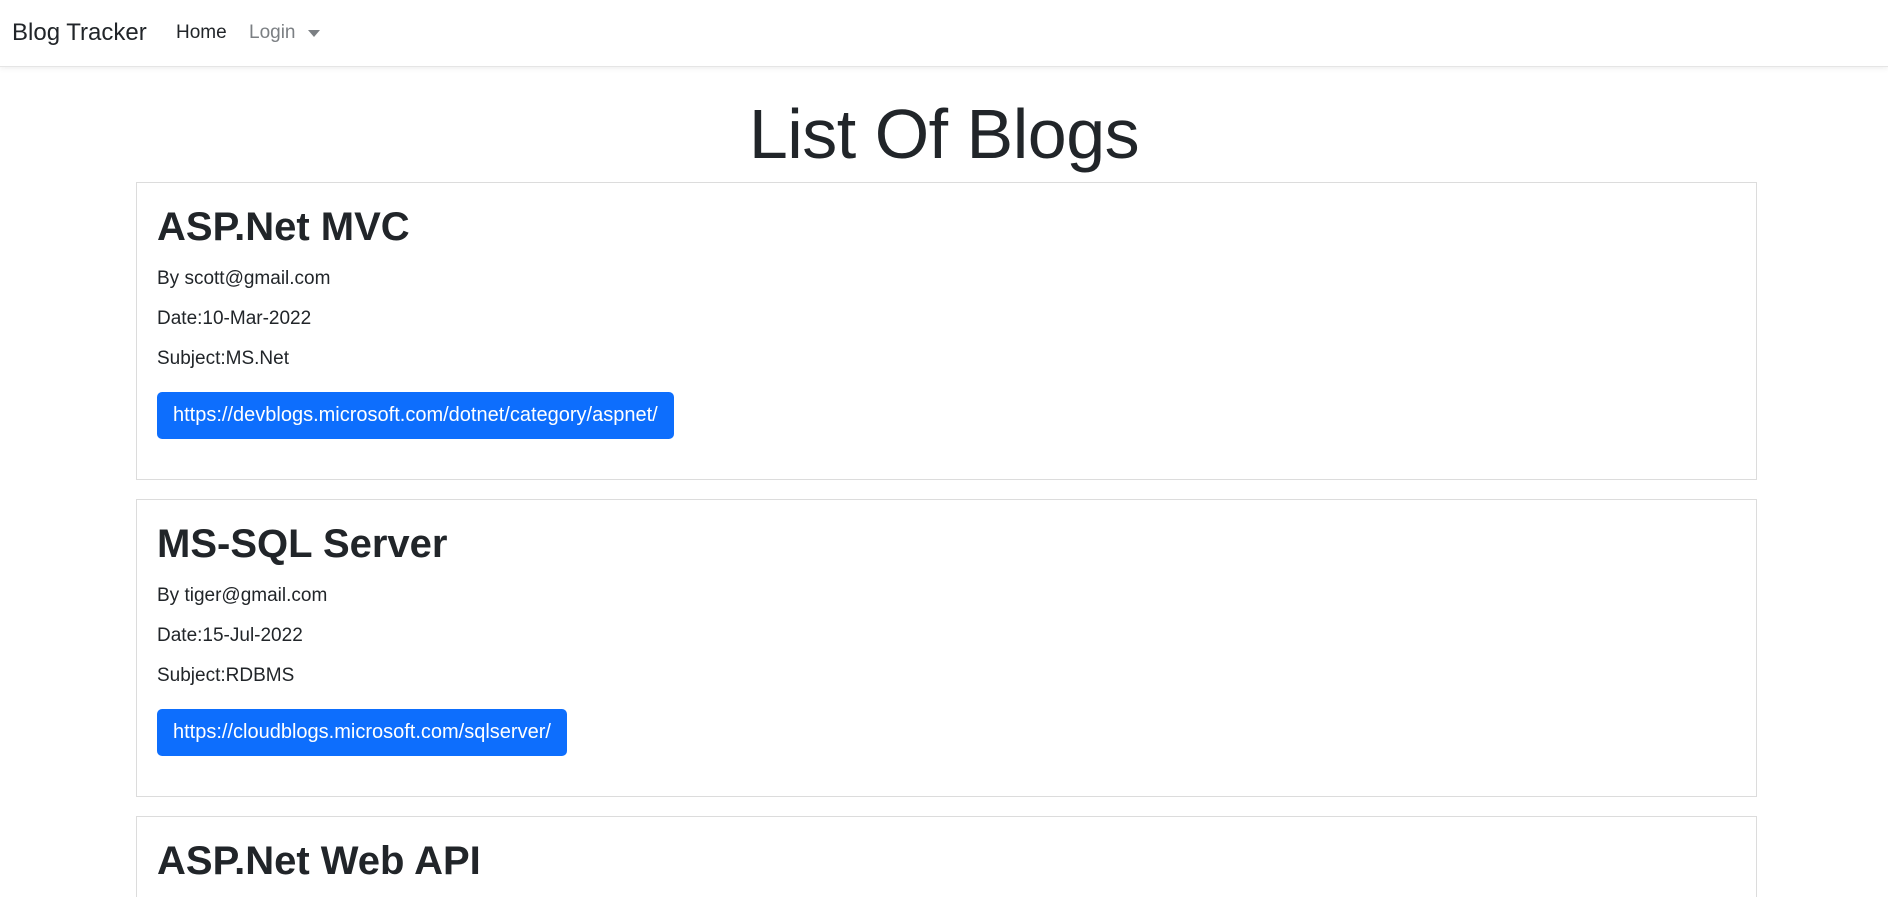  What do you see at coordinates (319, 861) in the screenshot?
I see `blog-title: ASP.Net Web API` at bounding box center [319, 861].